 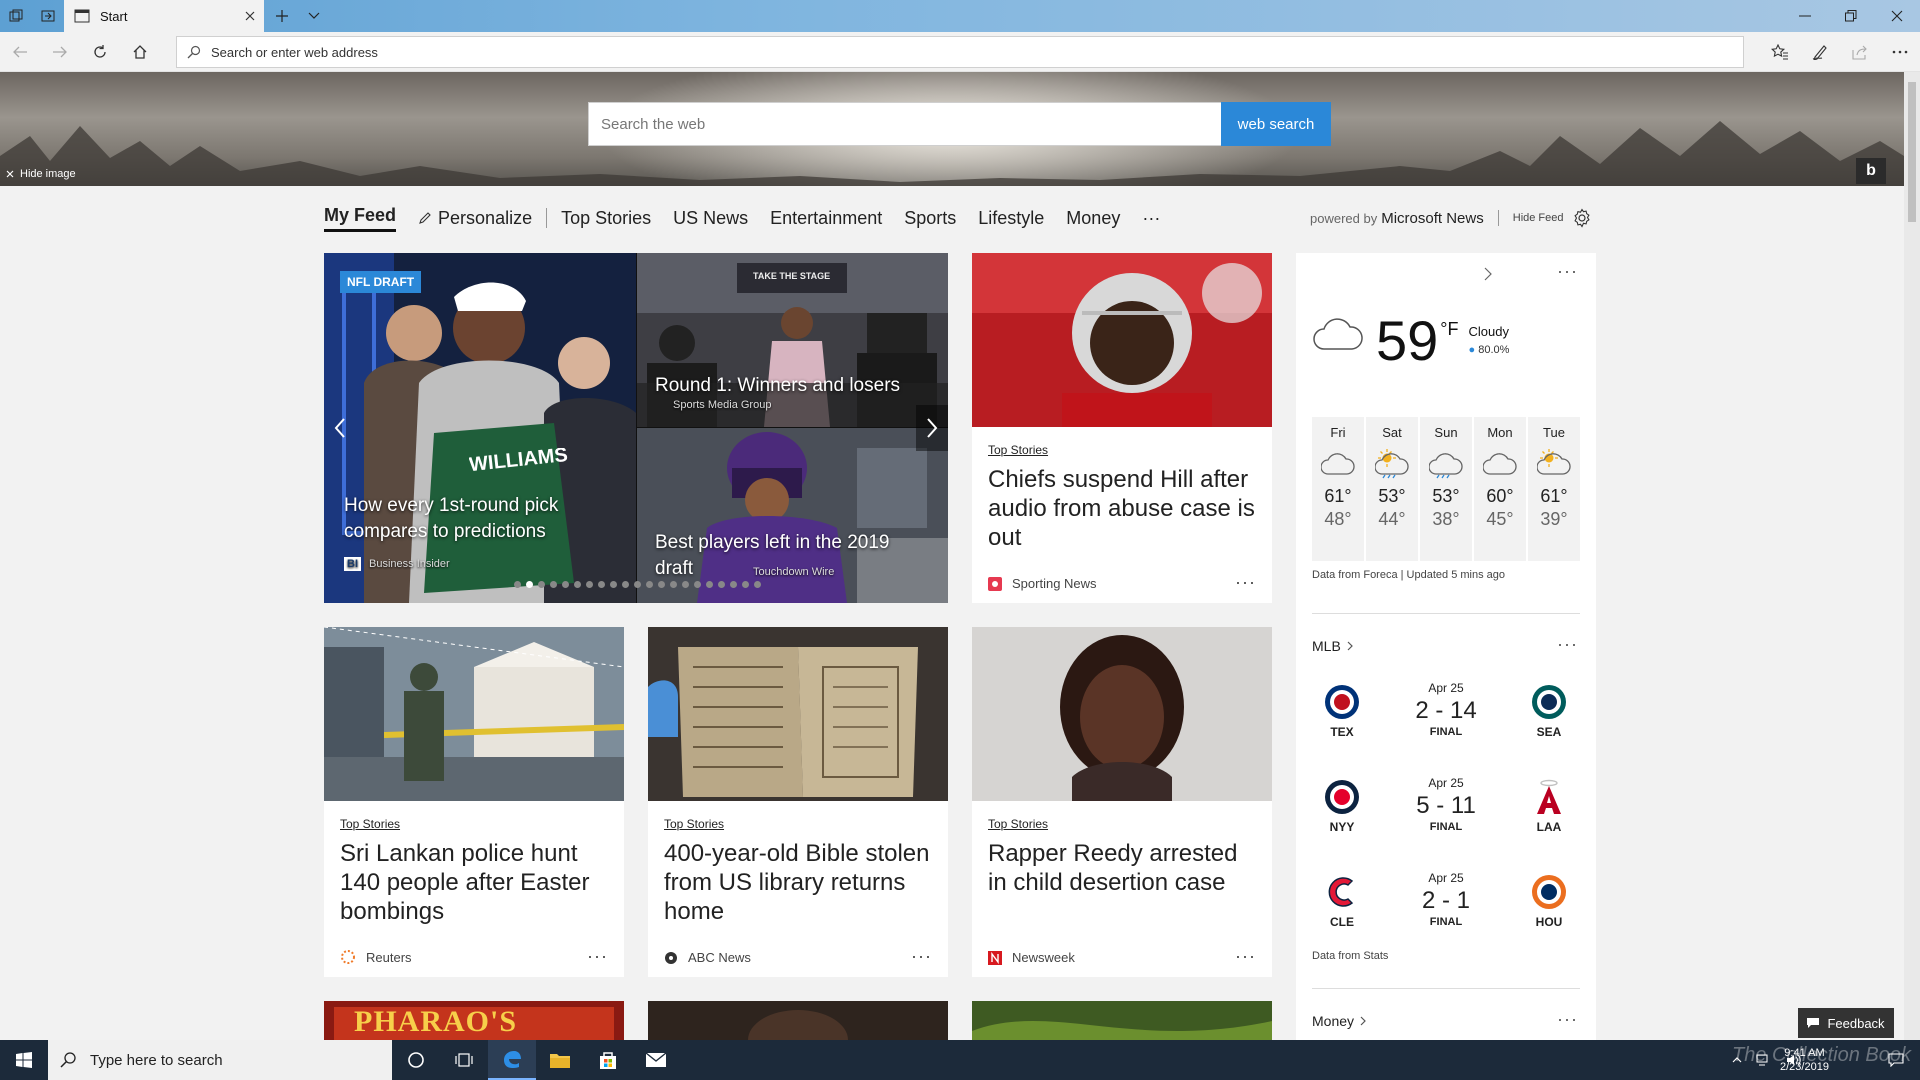 What do you see at coordinates (1897, 16) in the screenshot?
I see `close-window-icon` at bounding box center [1897, 16].